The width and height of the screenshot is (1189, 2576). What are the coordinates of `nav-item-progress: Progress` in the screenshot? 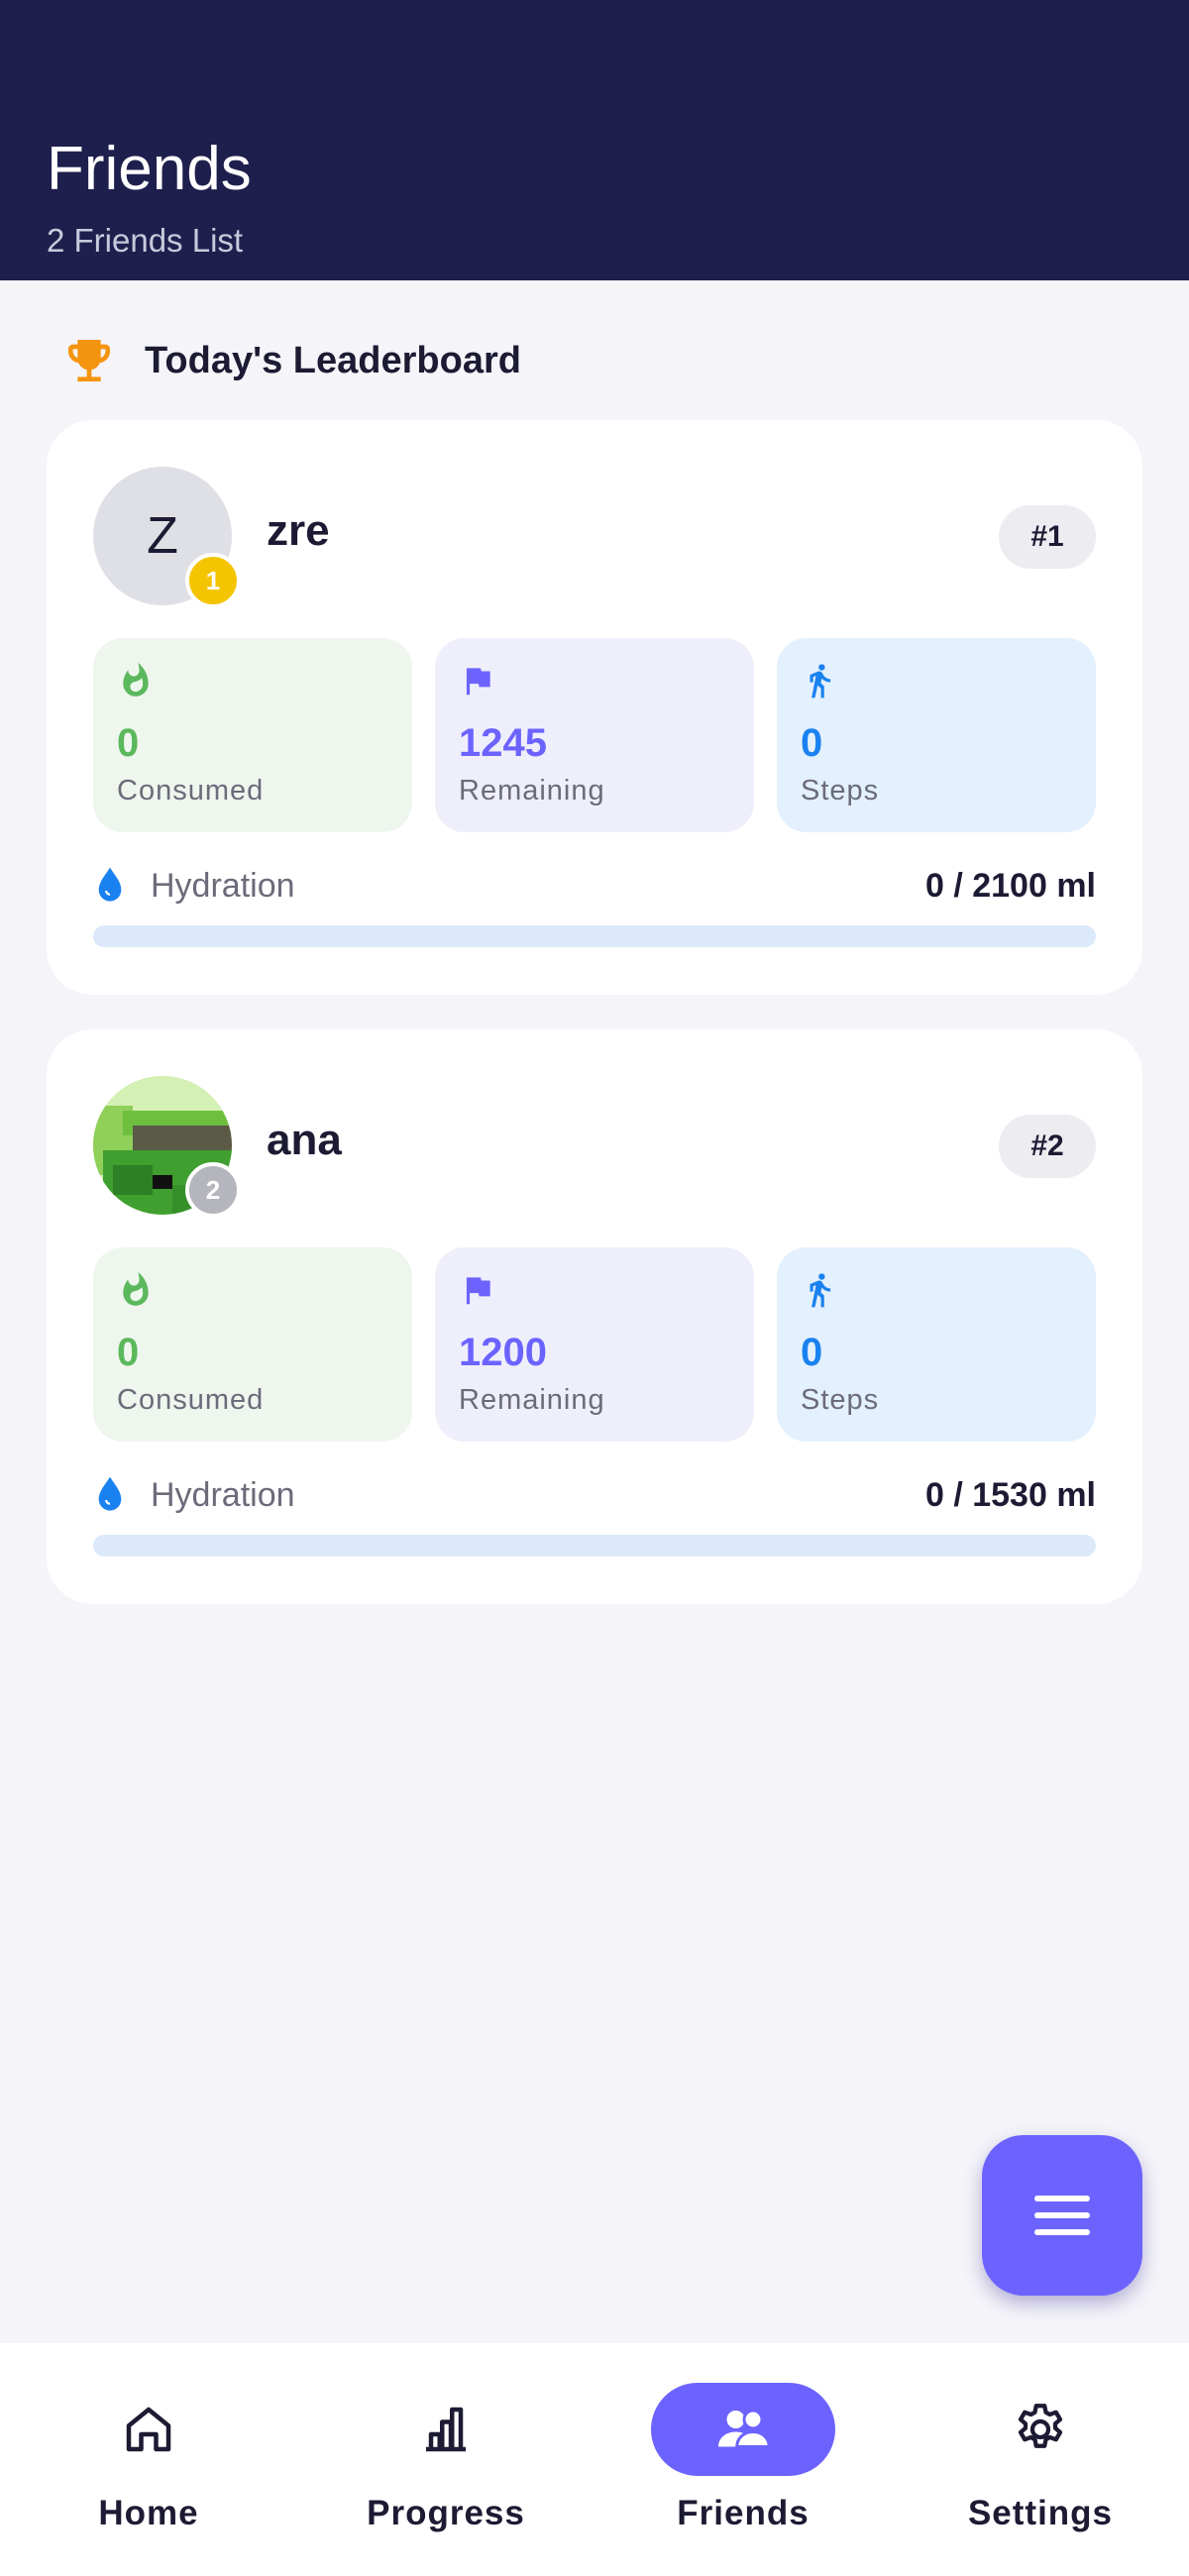 It's located at (446, 2467).